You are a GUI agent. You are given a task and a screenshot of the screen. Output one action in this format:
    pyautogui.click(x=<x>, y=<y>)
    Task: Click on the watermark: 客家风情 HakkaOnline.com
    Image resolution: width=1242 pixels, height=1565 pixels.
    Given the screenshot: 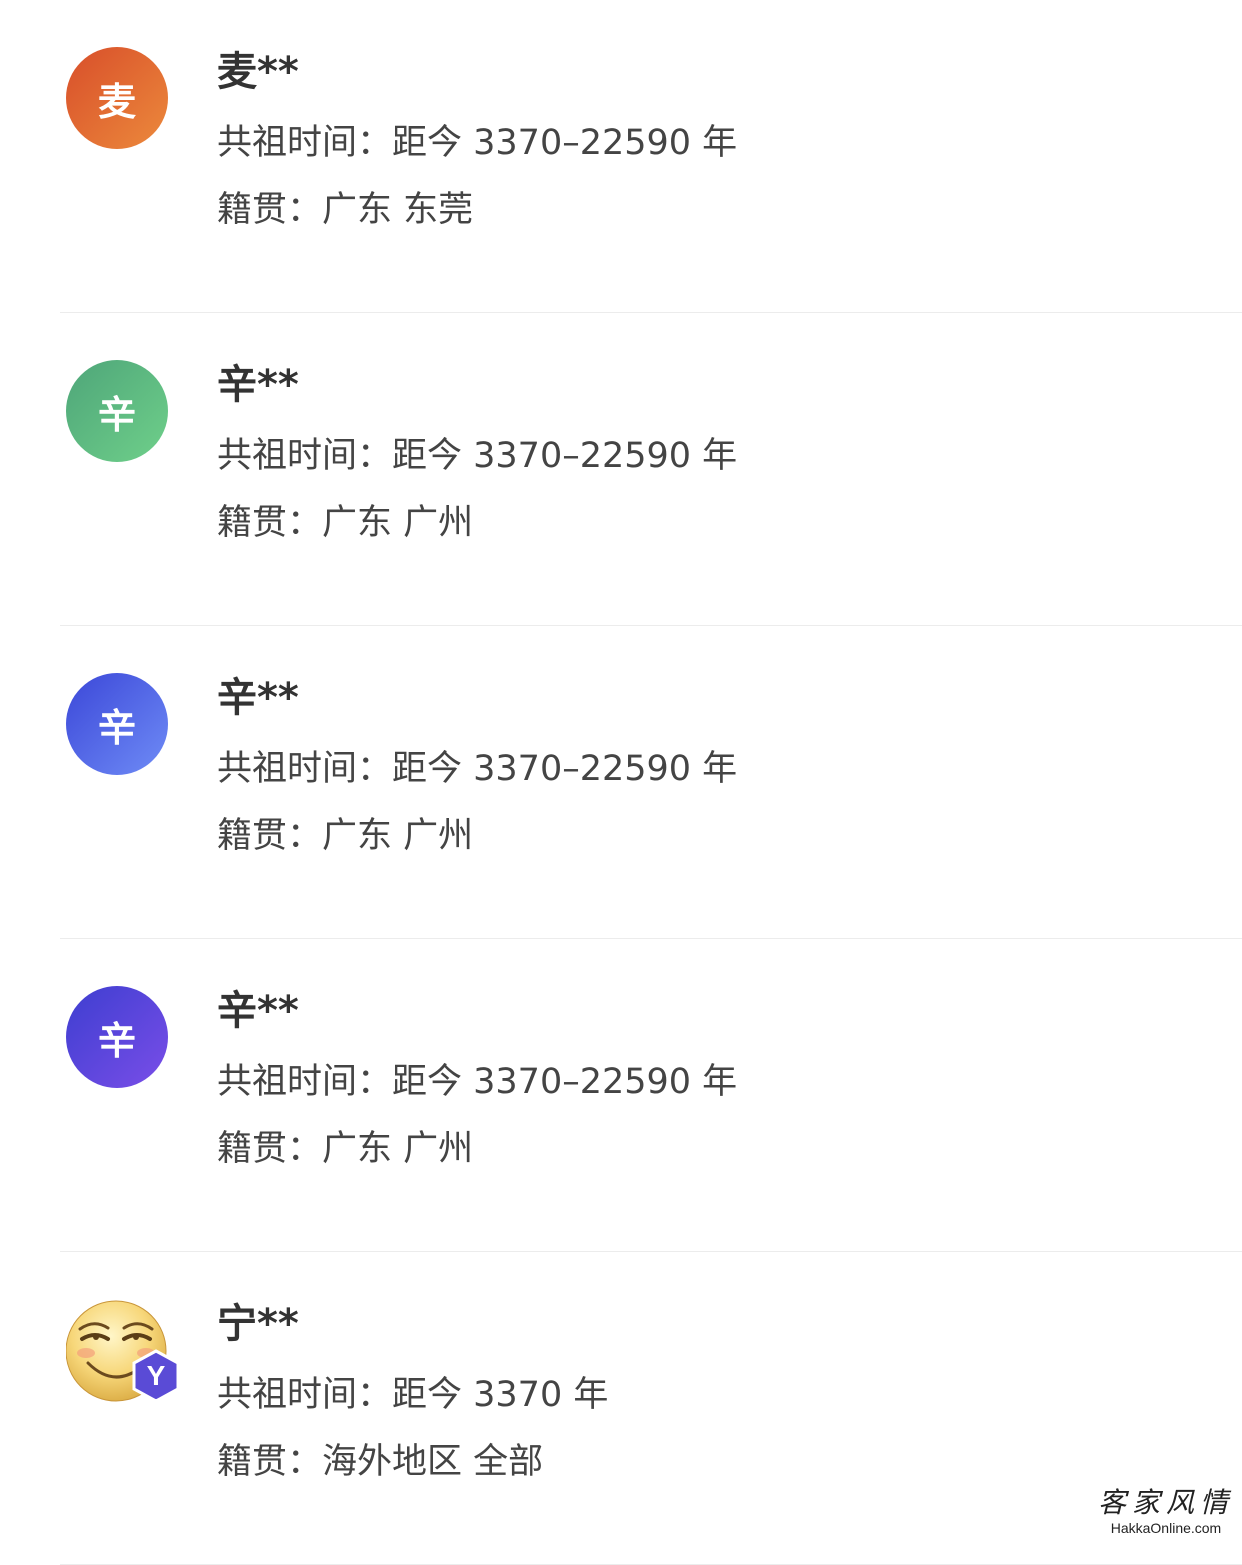 What is the action you would take?
    pyautogui.click(x=1166, y=1511)
    